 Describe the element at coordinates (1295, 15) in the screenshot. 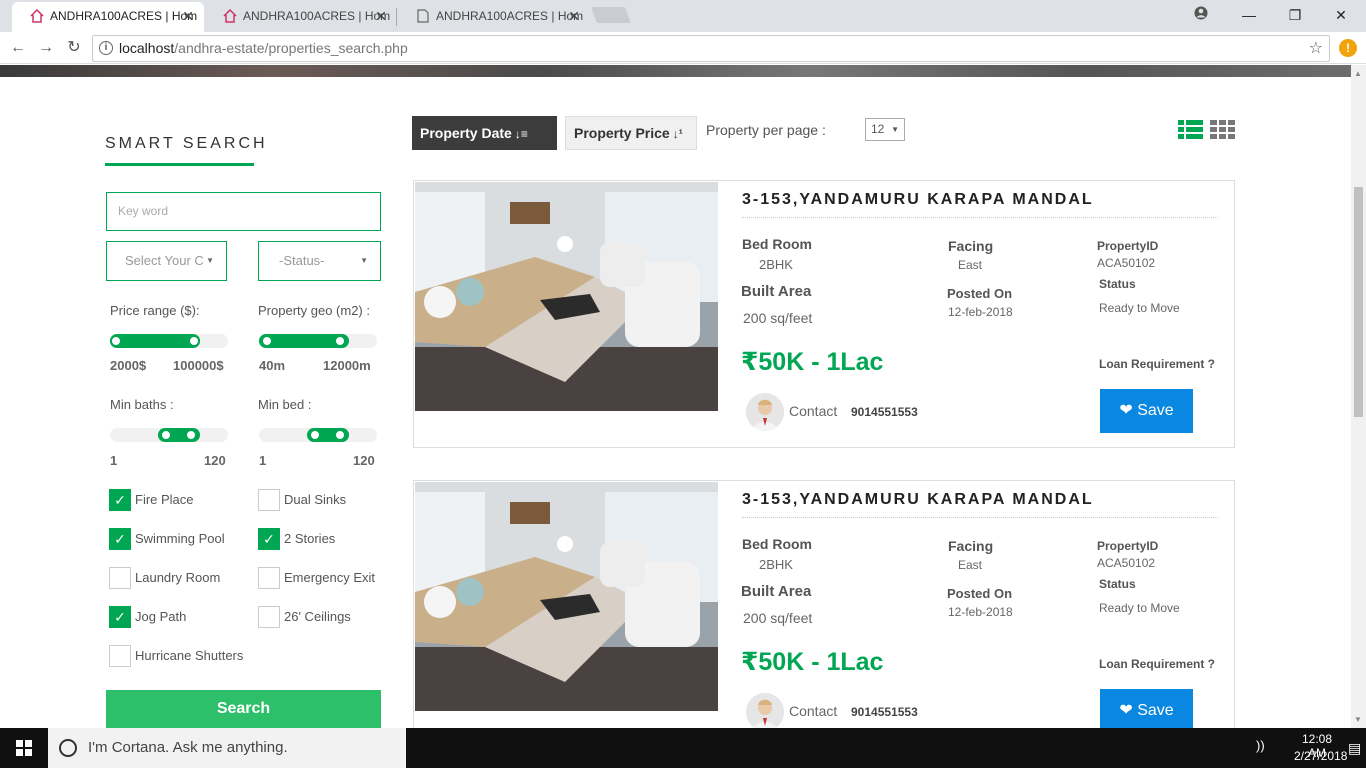

I see `restore-icon: ❐` at that location.